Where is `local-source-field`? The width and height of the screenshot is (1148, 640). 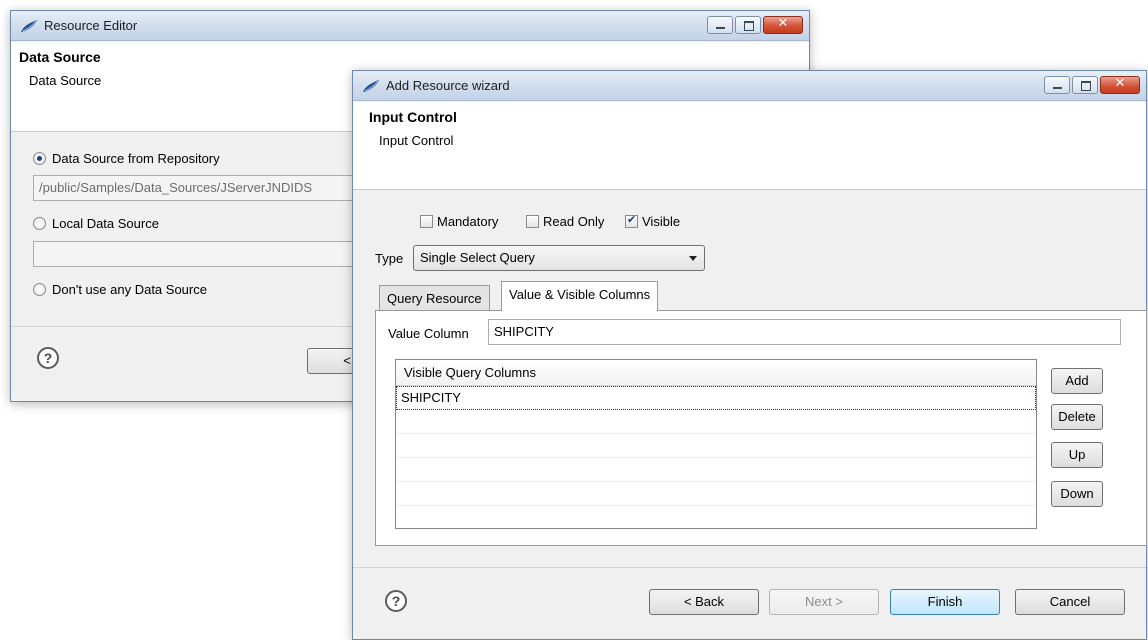 local-source-field is located at coordinates (198, 254).